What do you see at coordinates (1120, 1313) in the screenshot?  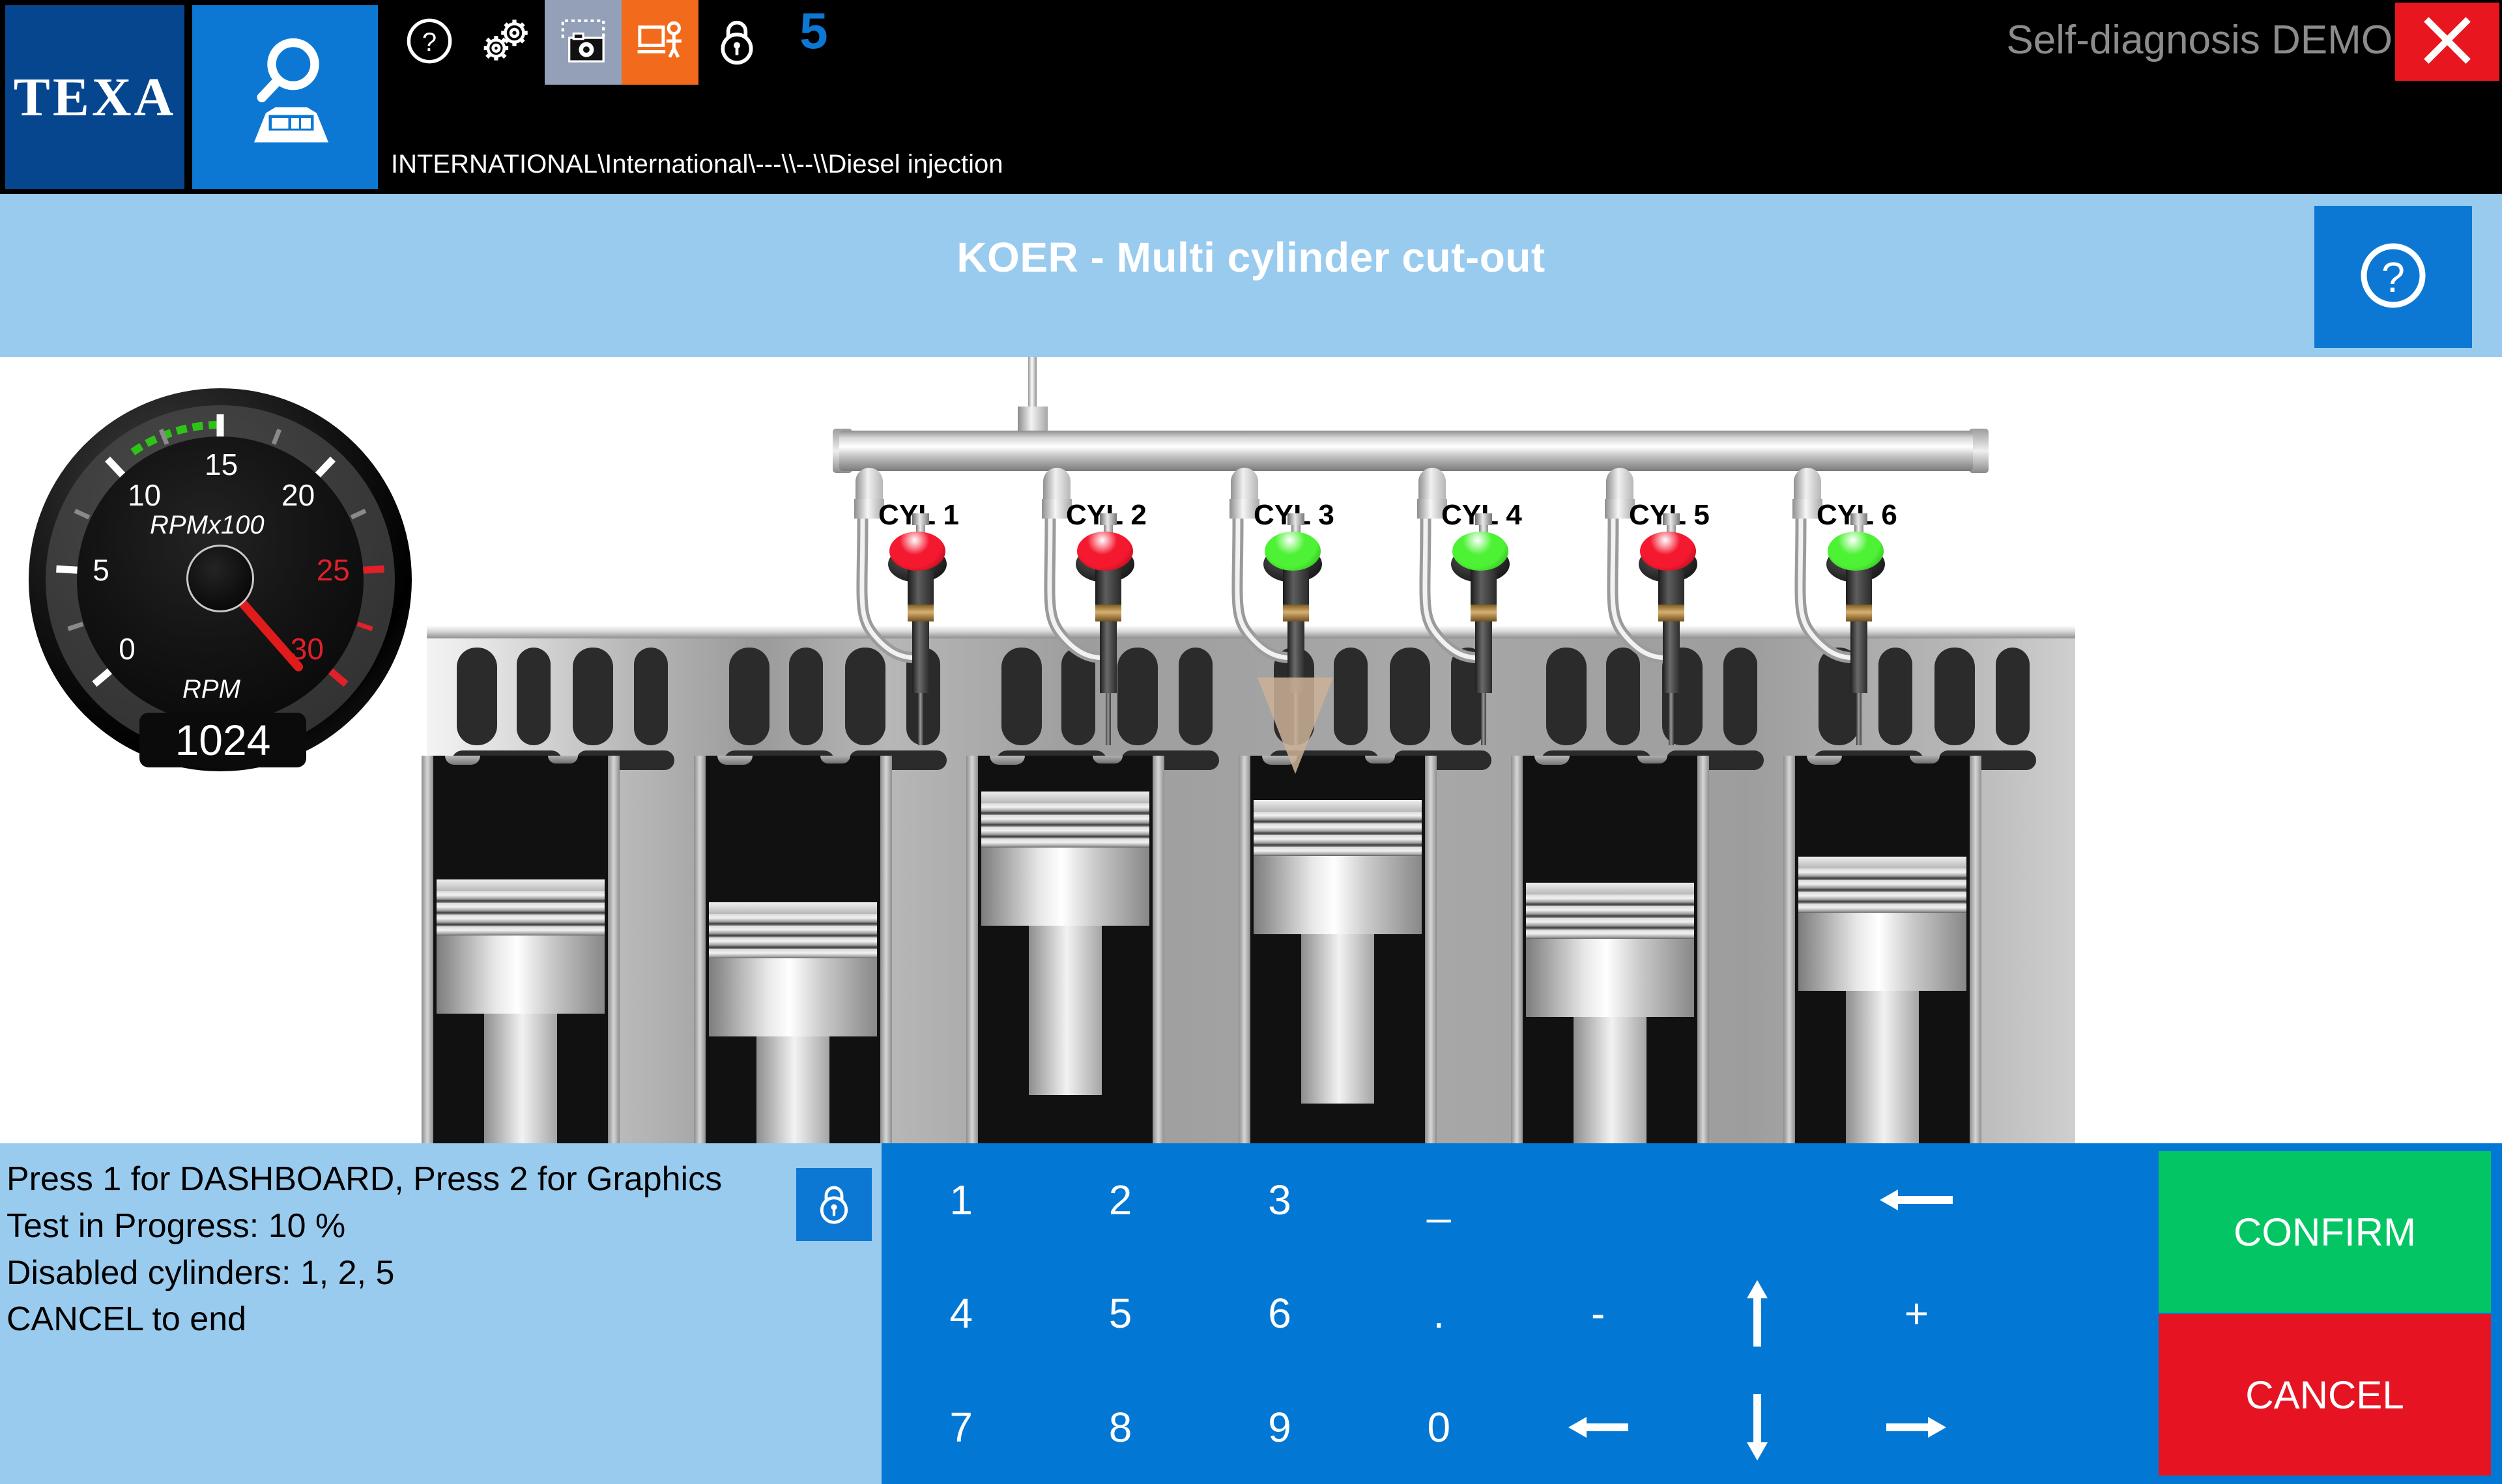 I see `key-5: 5` at bounding box center [1120, 1313].